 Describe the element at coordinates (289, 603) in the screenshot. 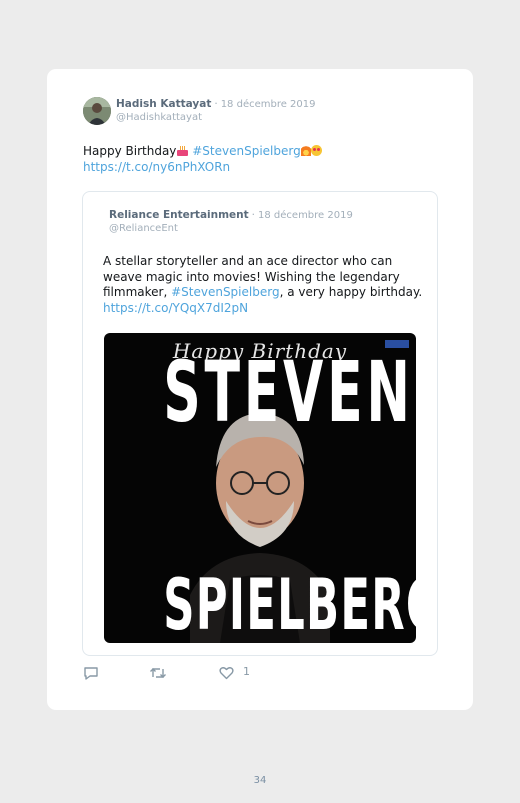

I see `headline-bottom: SPIELBERG` at that location.